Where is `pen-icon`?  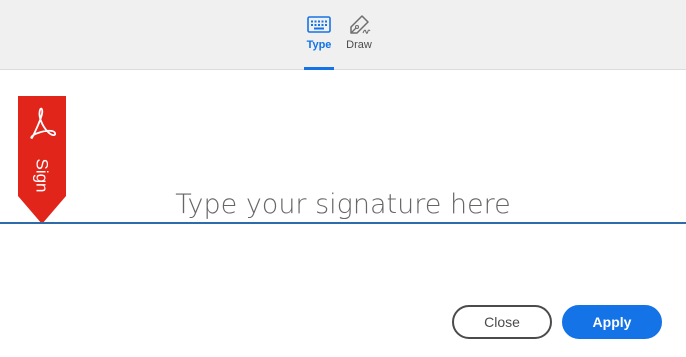
pen-icon is located at coordinates (360, 24).